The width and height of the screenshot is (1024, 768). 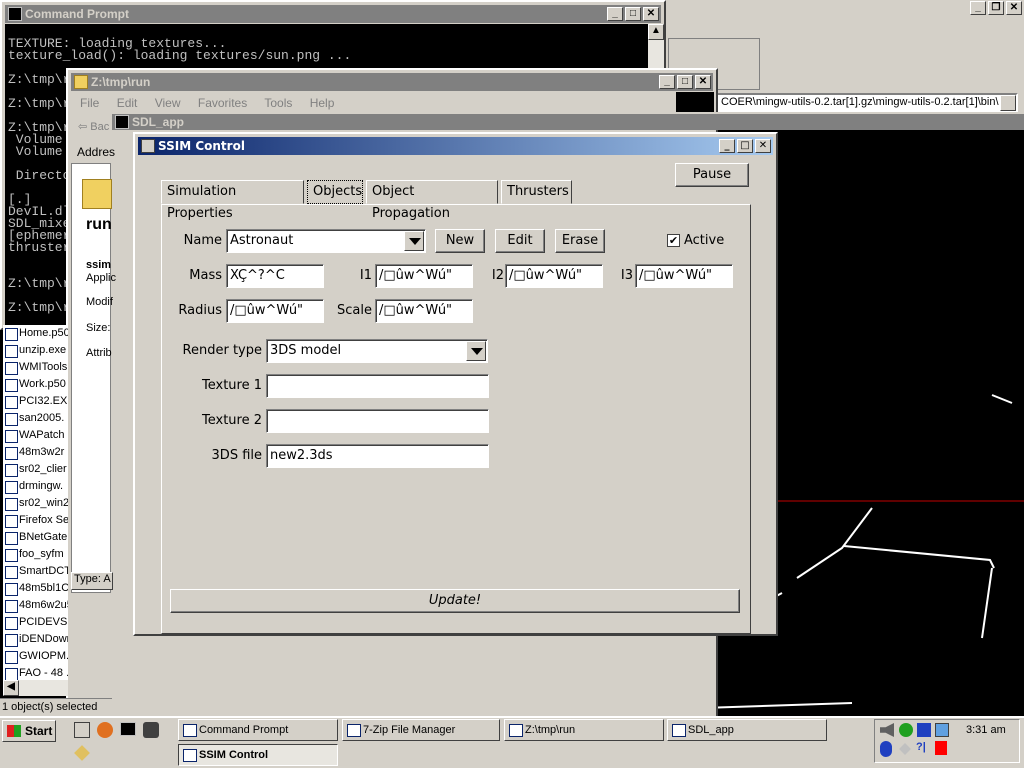 What do you see at coordinates (460, 241) in the screenshot?
I see `new-button: New` at bounding box center [460, 241].